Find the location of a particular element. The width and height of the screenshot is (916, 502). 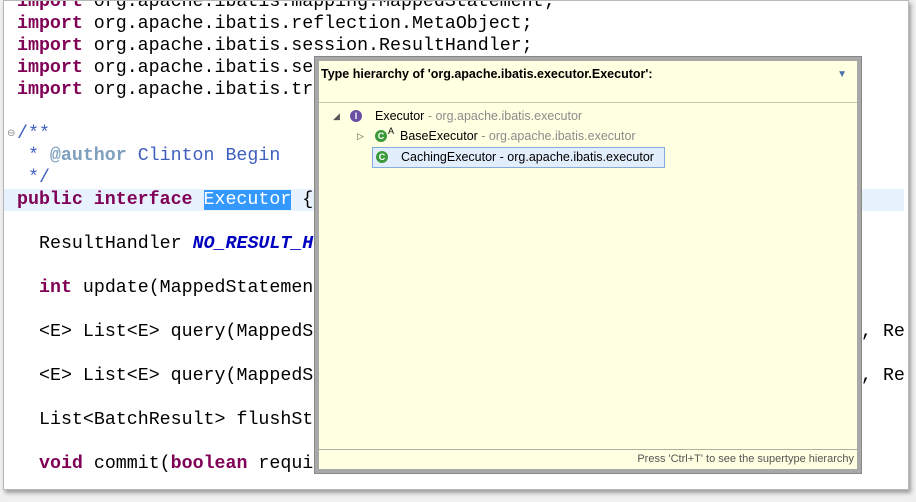

fold-collapse-icon: ⊖ is located at coordinates (11, 133).